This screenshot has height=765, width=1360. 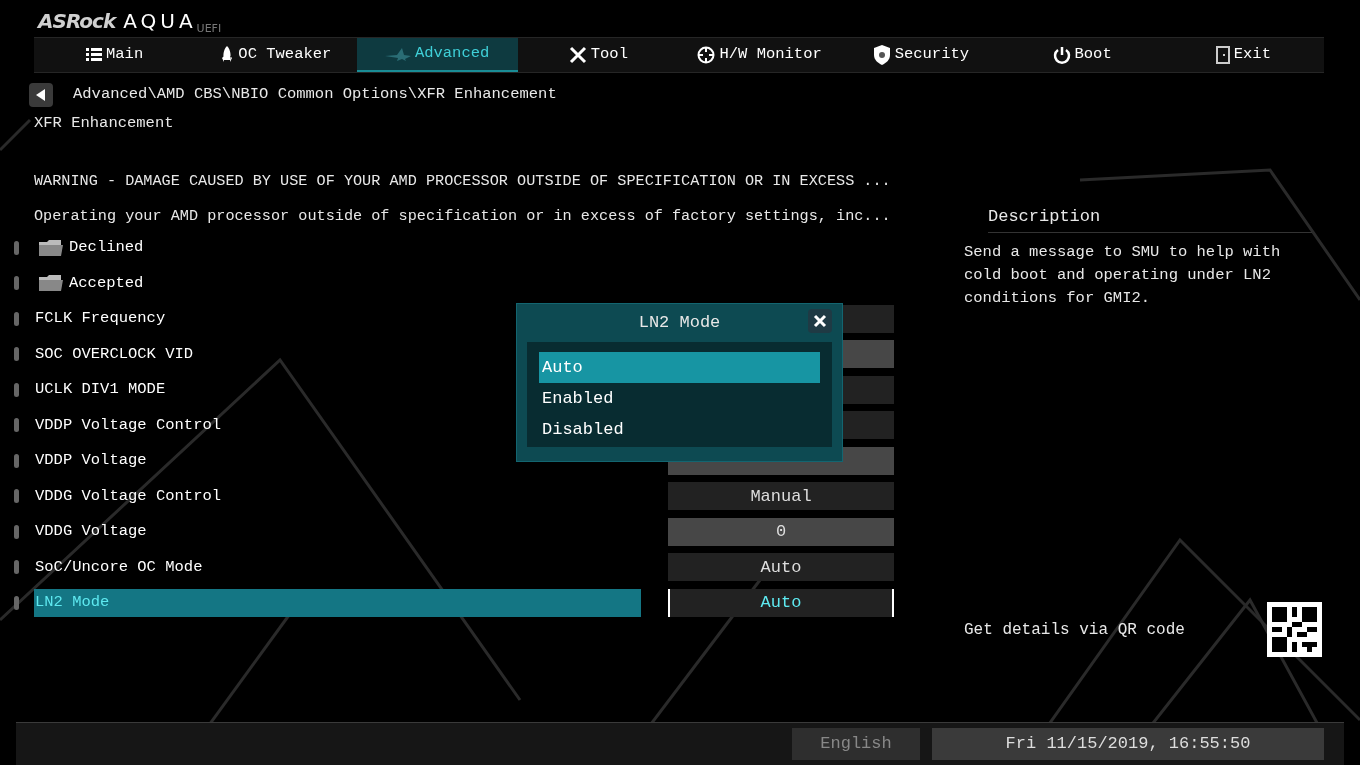 I want to click on language-button: English, so click(x=856, y=744).